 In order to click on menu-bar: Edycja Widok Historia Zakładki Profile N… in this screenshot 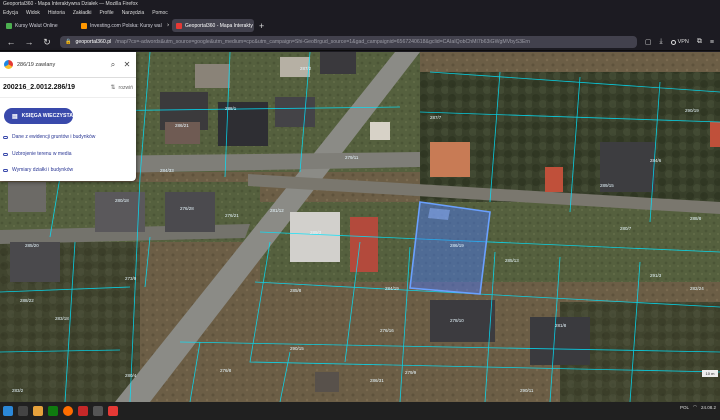, I will do `click(360, 12)`.